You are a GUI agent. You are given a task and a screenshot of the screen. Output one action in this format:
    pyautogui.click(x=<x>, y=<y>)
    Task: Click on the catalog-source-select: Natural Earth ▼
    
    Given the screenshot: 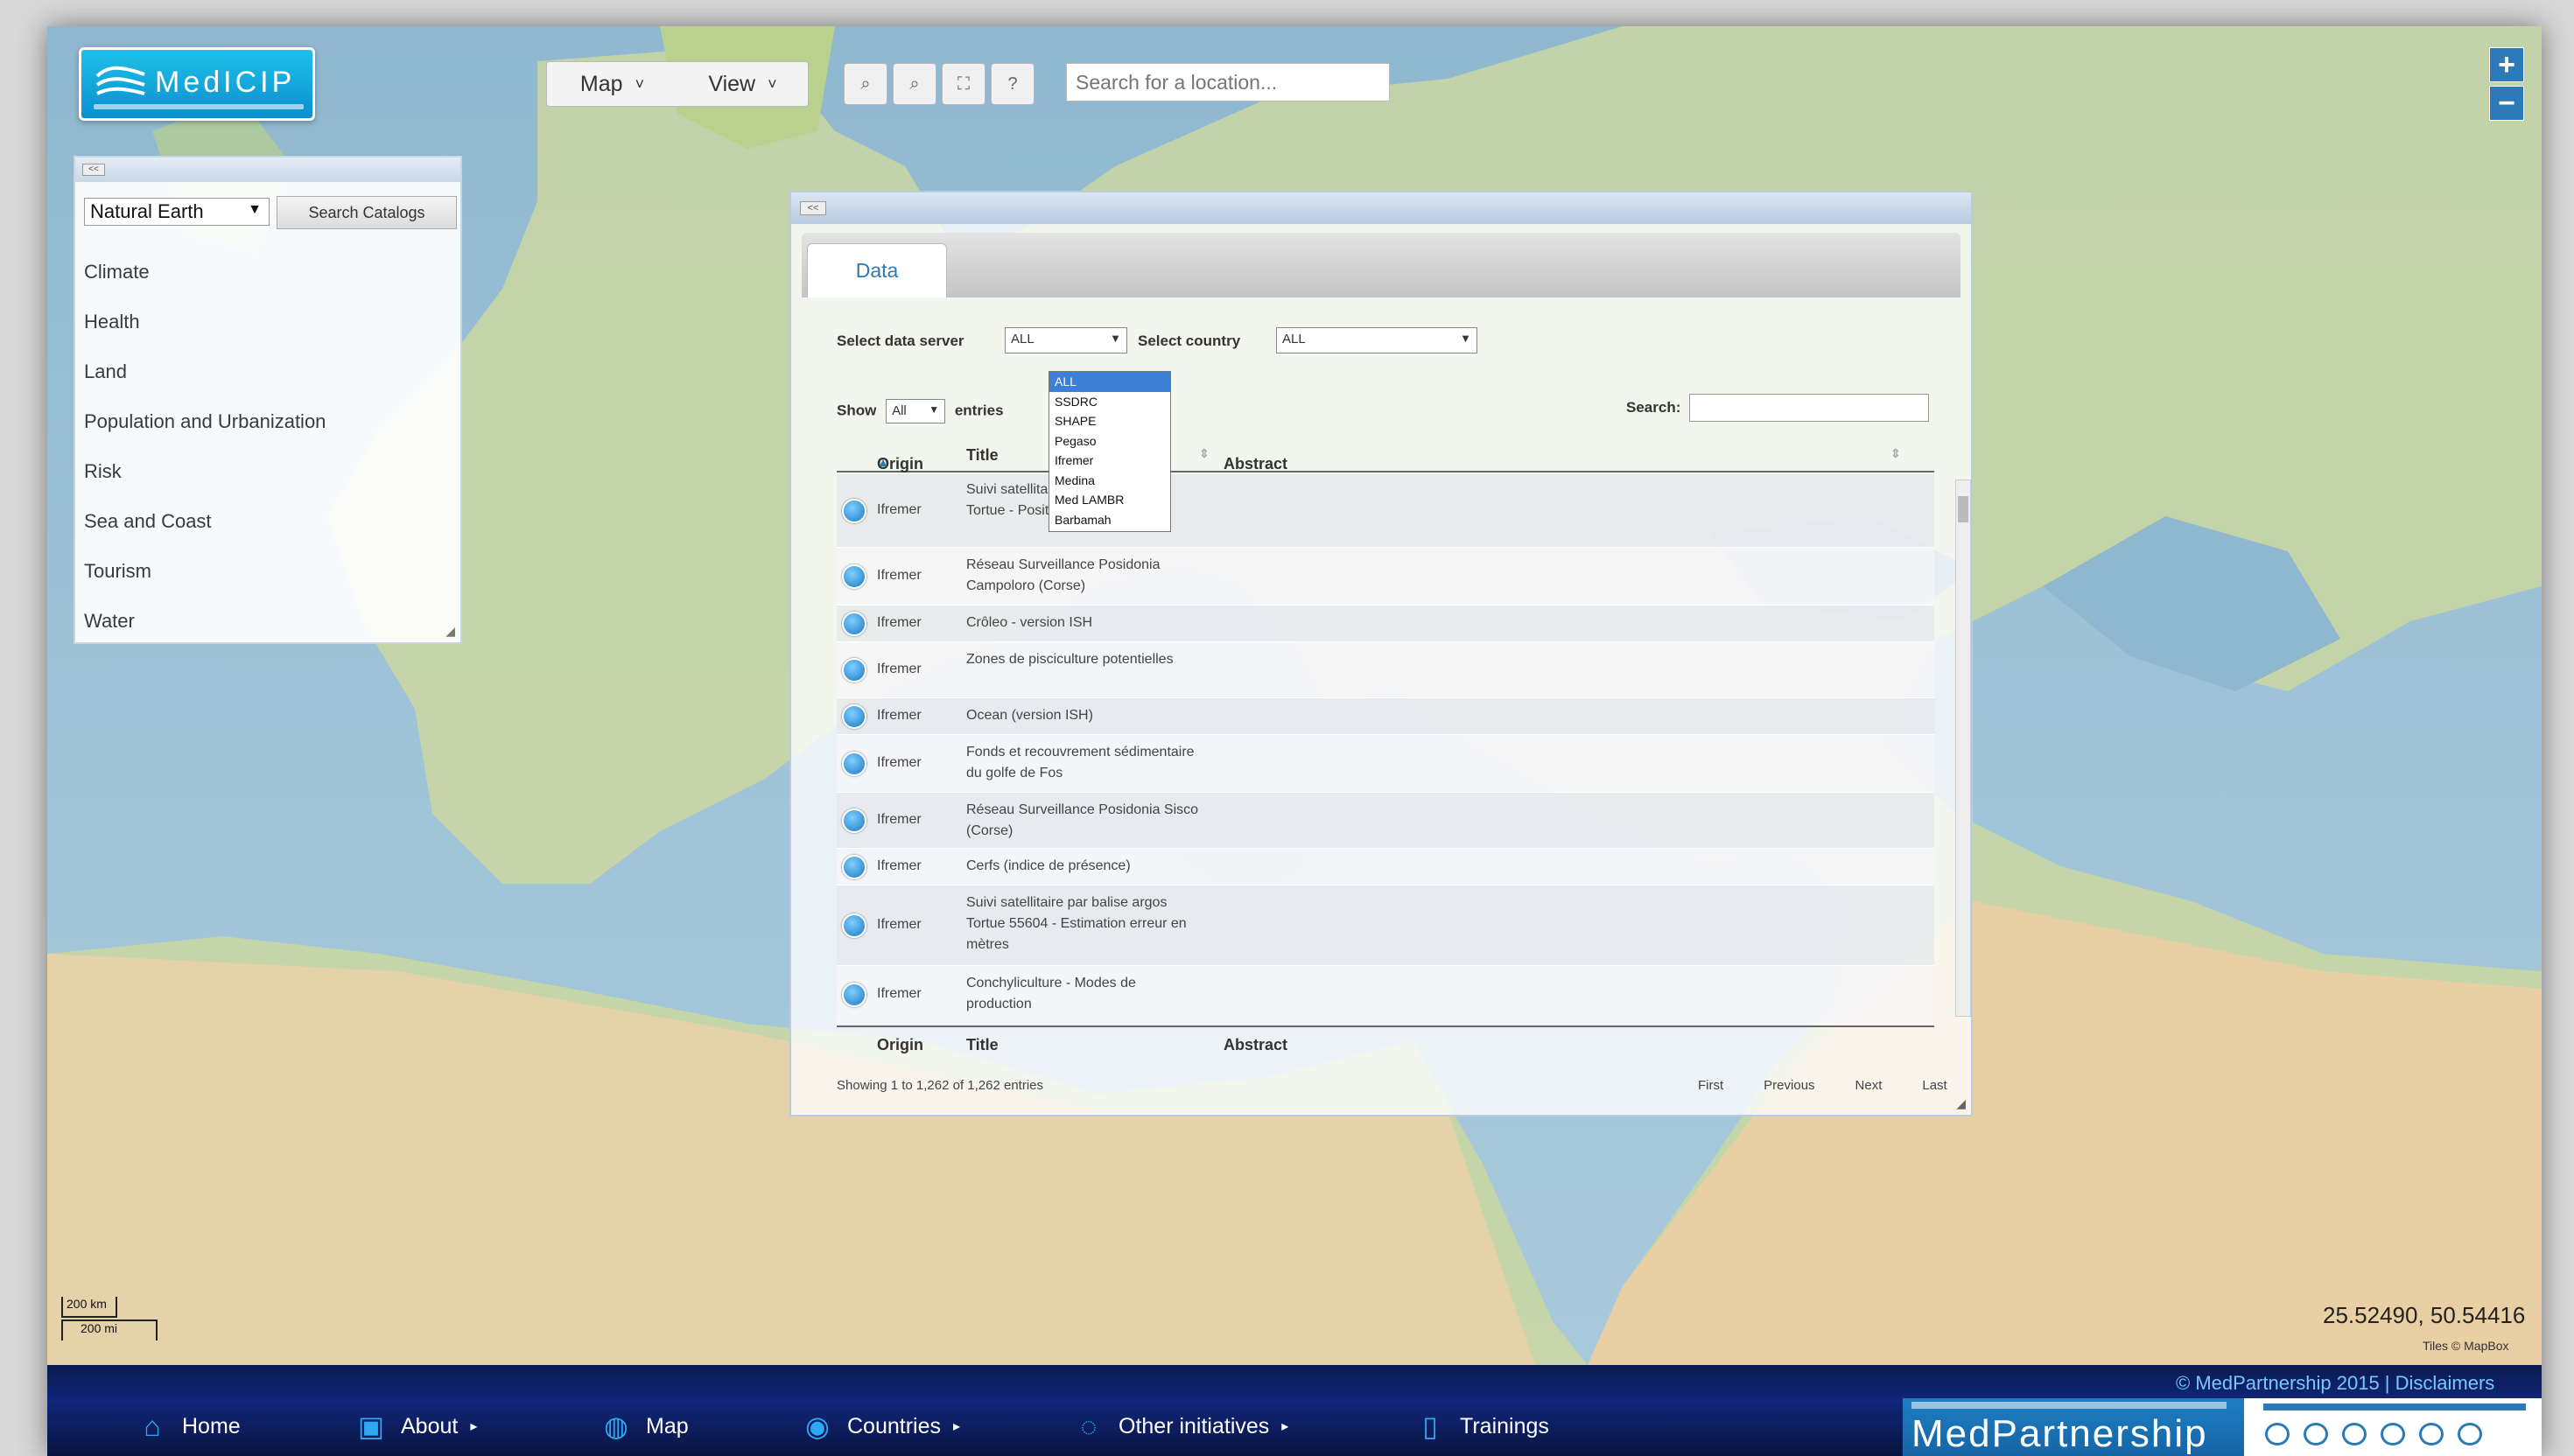 What is the action you would take?
    pyautogui.click(x=177, y=212)
    